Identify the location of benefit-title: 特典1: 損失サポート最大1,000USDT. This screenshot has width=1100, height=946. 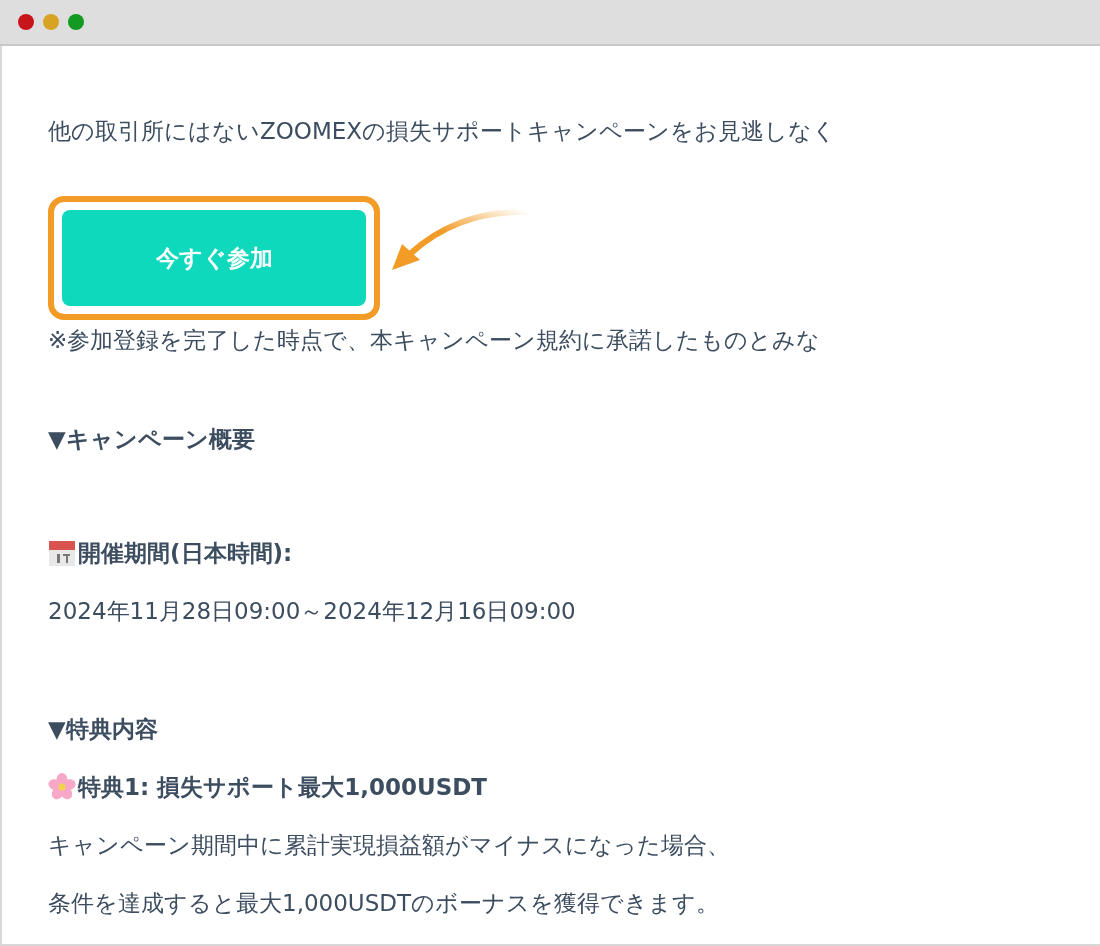
(282, 787).